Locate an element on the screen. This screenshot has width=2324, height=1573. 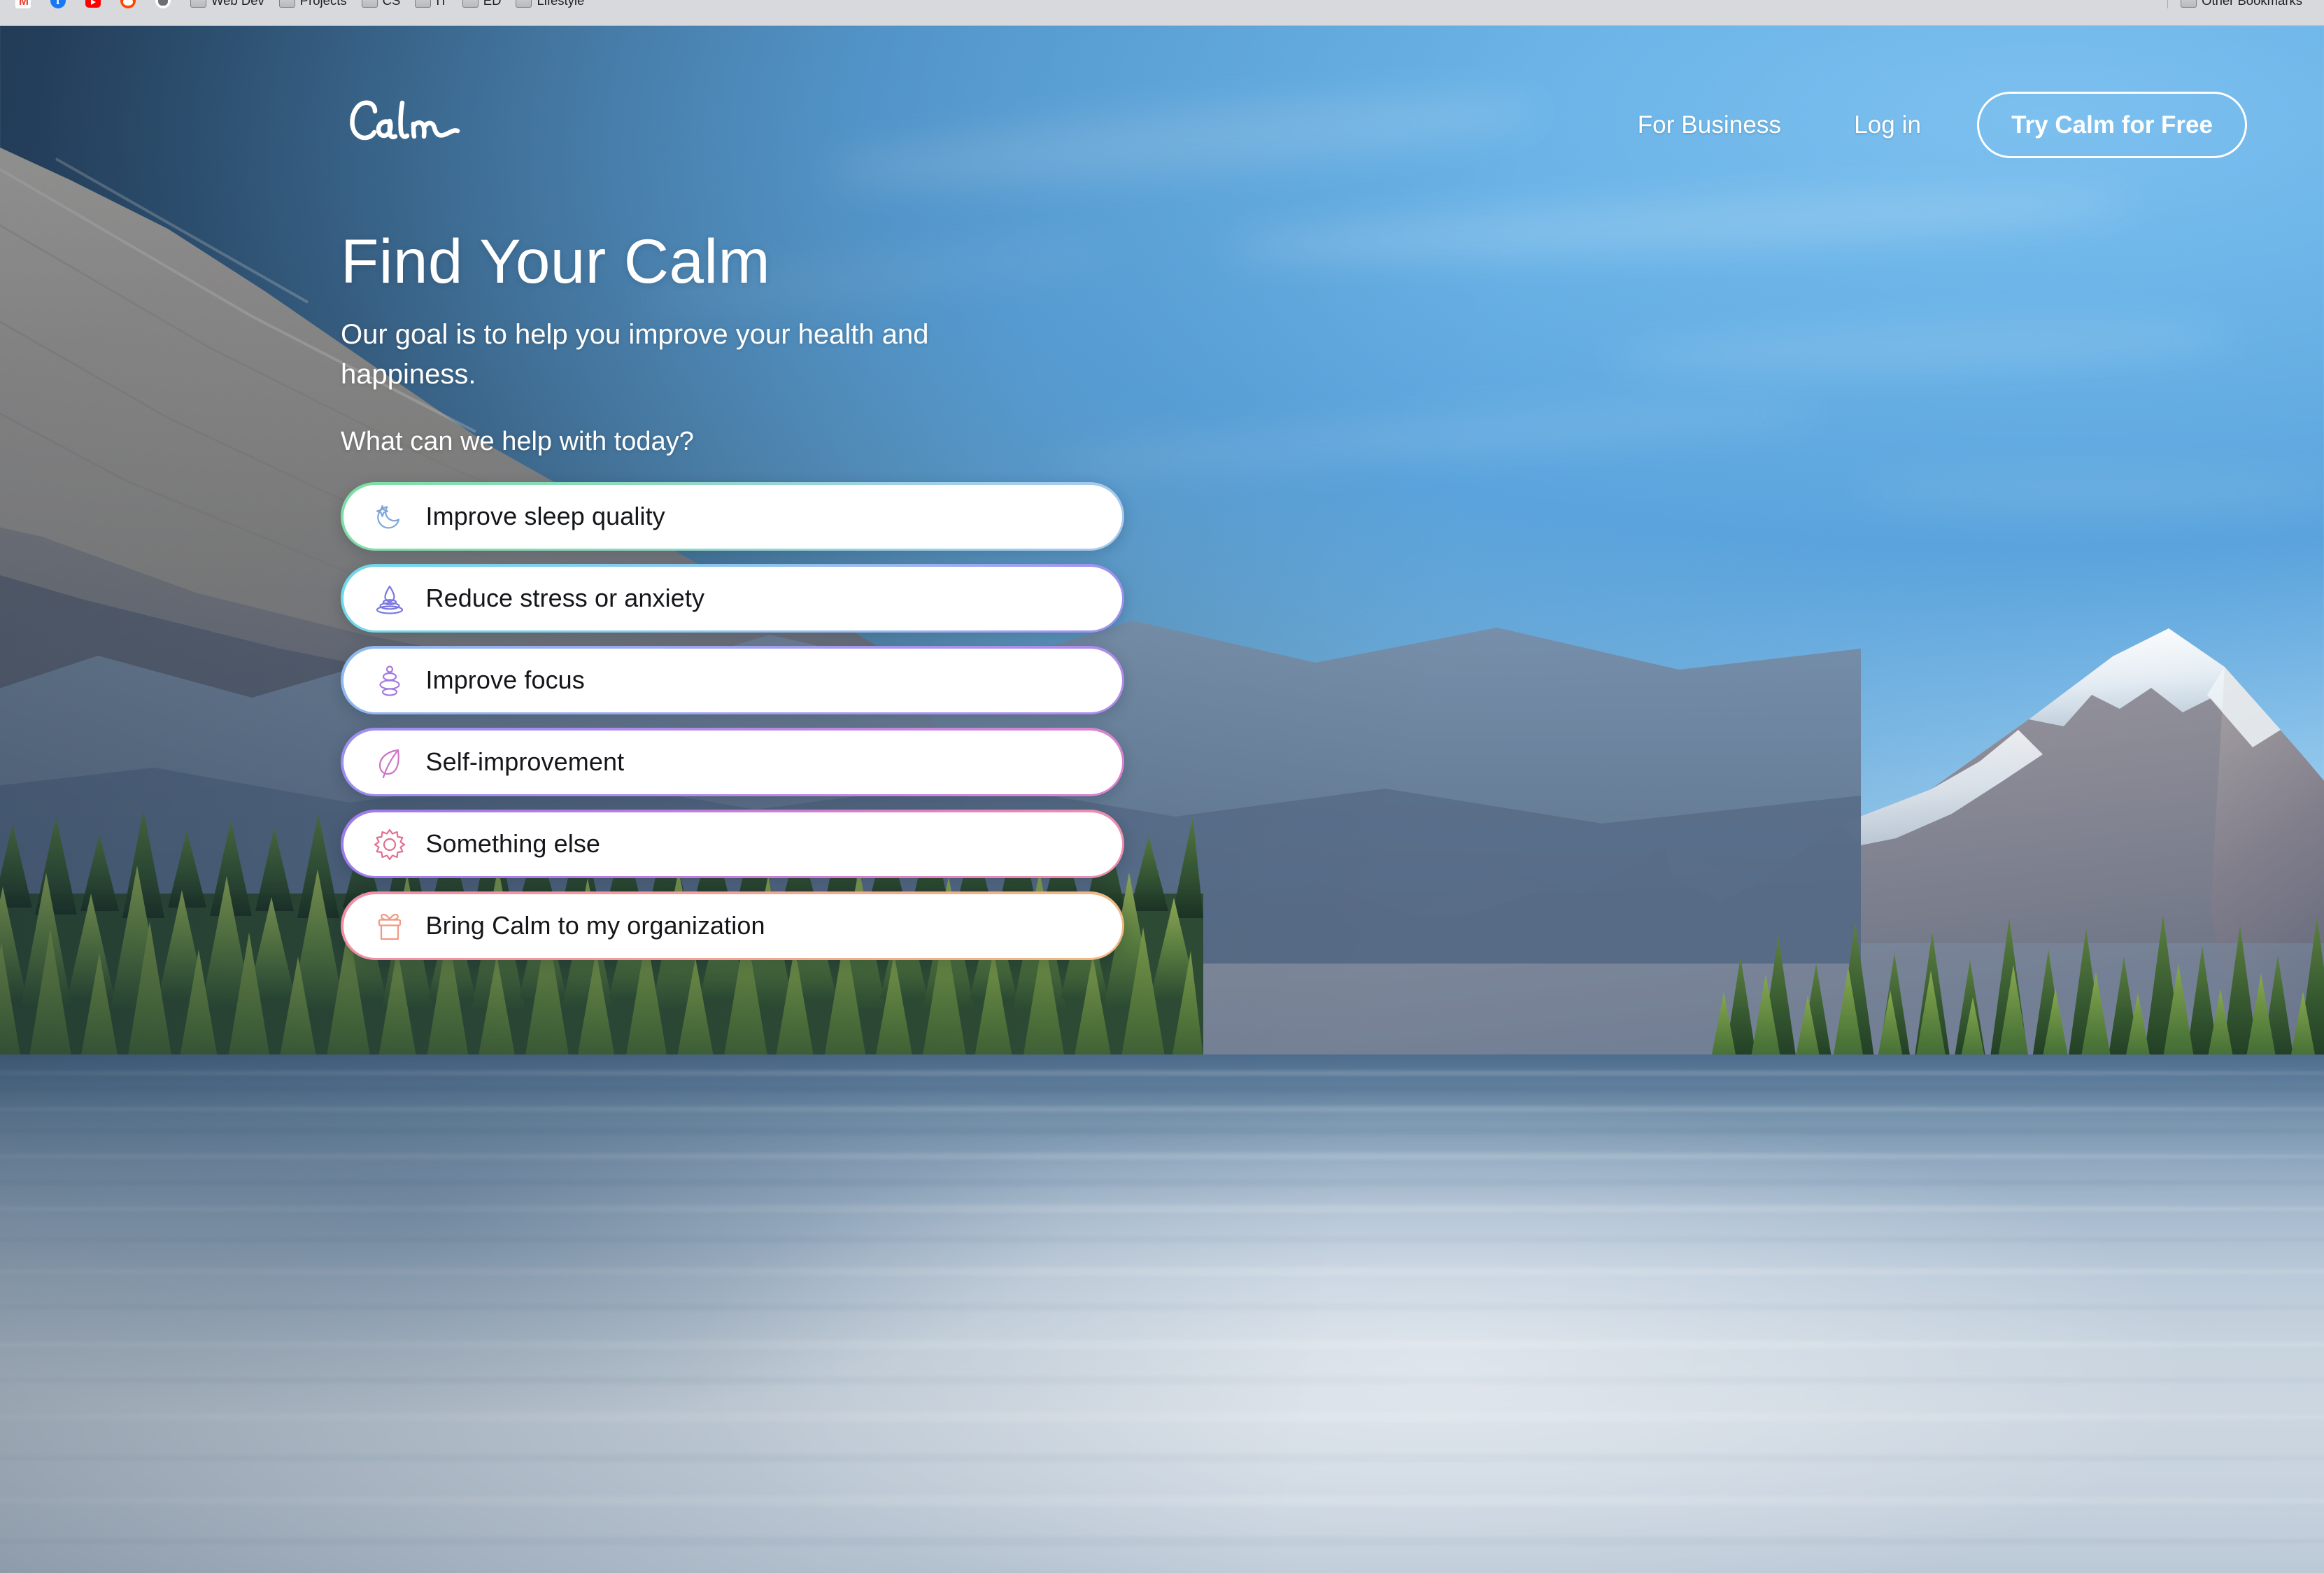
bookmark-folder-projects: Projects is located at coordinates (315, 6).